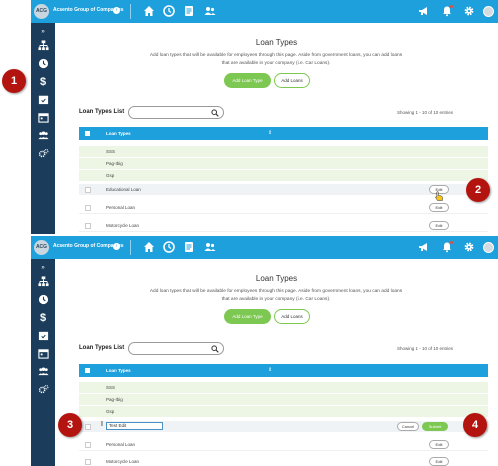 The height and width of the screenshot is (466, 498). Describe the element at coordinates (123, 461) in the screenshot. I see `row-label: Motorcycle Loan` at that location.